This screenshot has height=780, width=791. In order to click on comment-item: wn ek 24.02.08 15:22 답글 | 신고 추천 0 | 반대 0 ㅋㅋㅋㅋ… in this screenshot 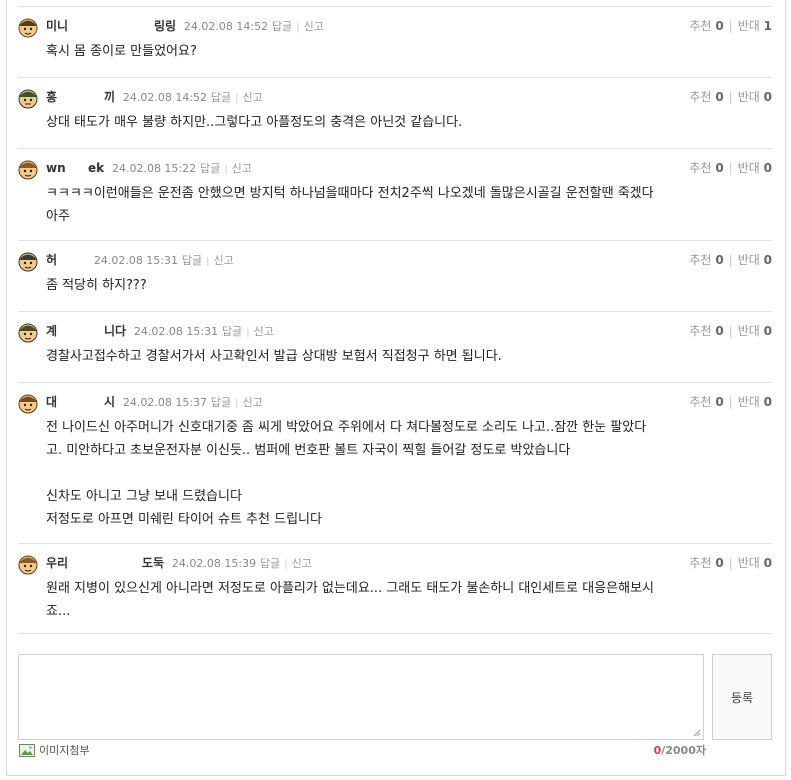, I will do `click(395, 195)`.